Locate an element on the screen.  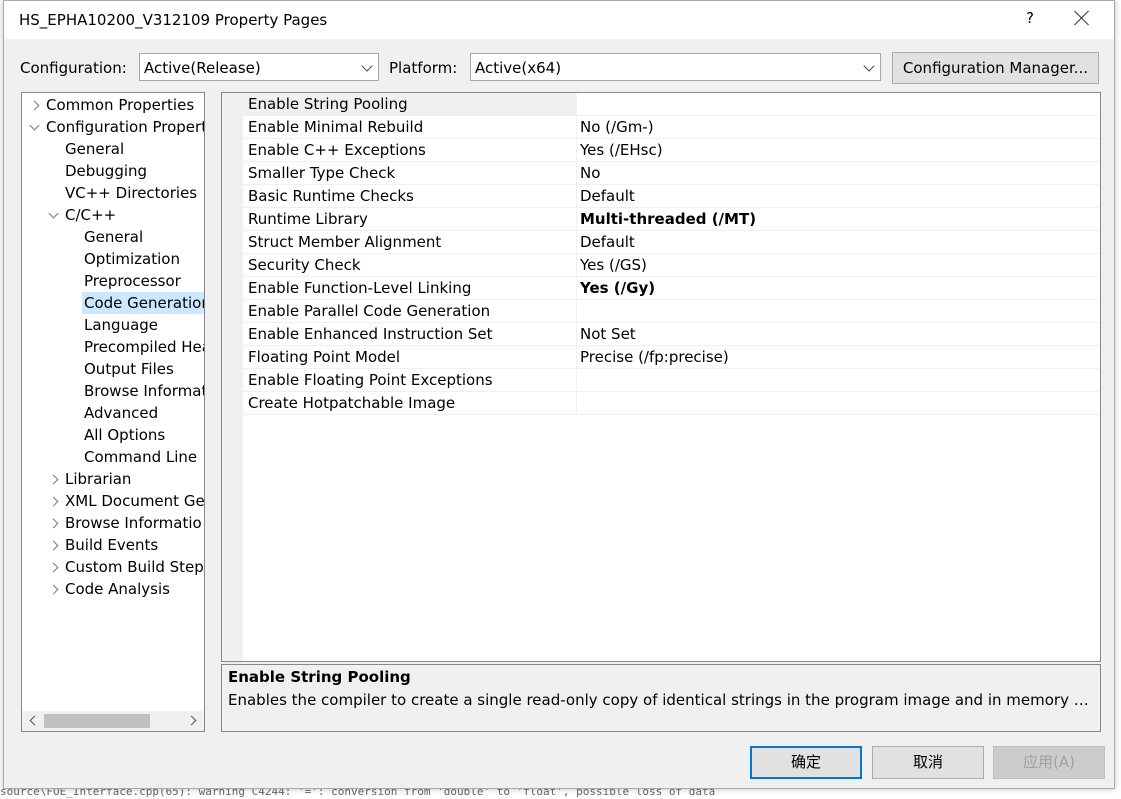
grid-gutter is located at coordinates (232, 377).